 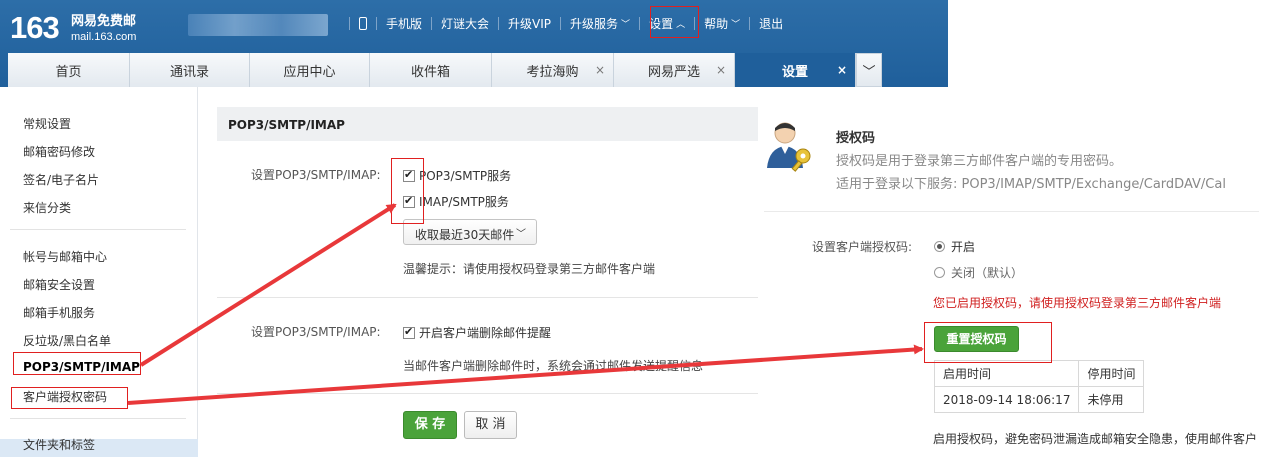 I want to click on tab-yanxuan: 网易严选 ×, so click(x=674, y=70).